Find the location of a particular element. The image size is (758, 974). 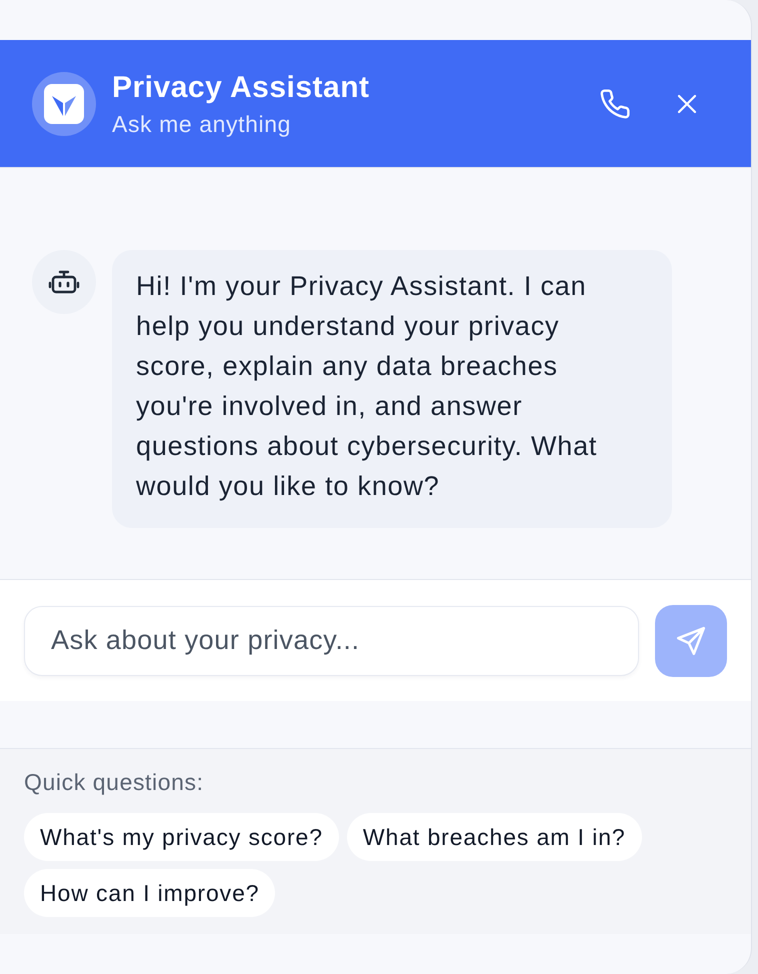

close-button is located at coordinates (687, 104).